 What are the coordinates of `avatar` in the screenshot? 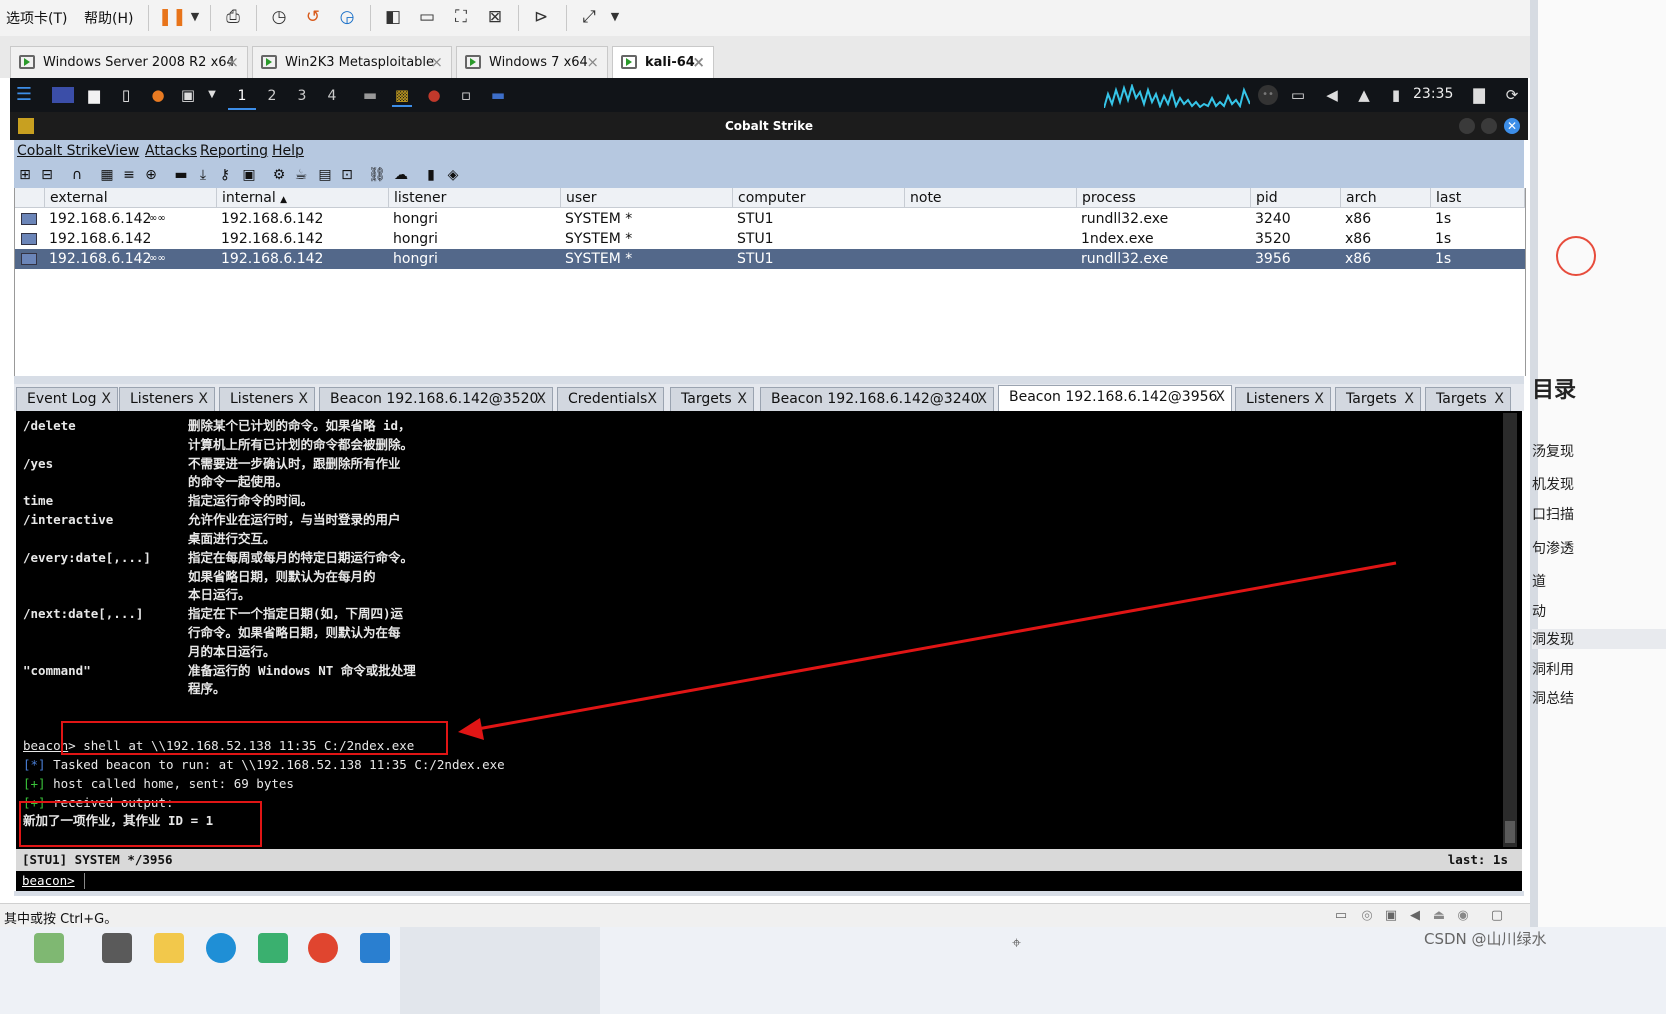 It's located at (1576, 256).